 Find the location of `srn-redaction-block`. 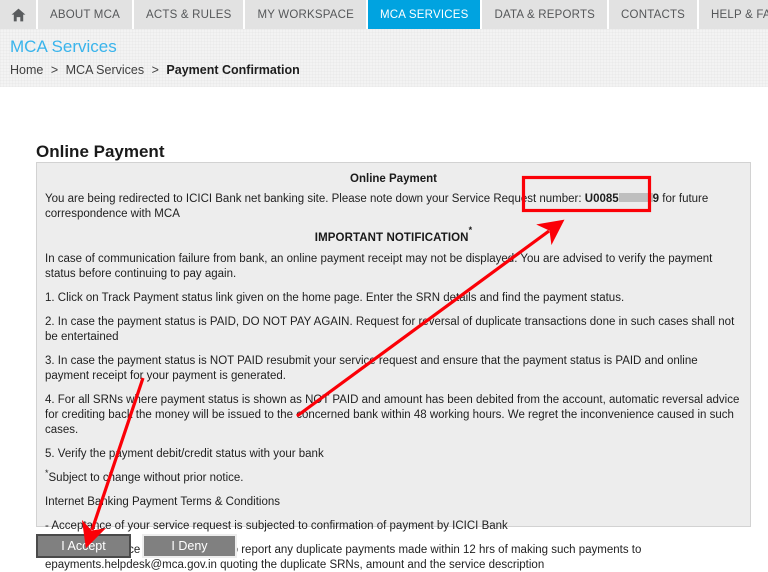

srn-redaction-block is located at coordinates (635, 198).